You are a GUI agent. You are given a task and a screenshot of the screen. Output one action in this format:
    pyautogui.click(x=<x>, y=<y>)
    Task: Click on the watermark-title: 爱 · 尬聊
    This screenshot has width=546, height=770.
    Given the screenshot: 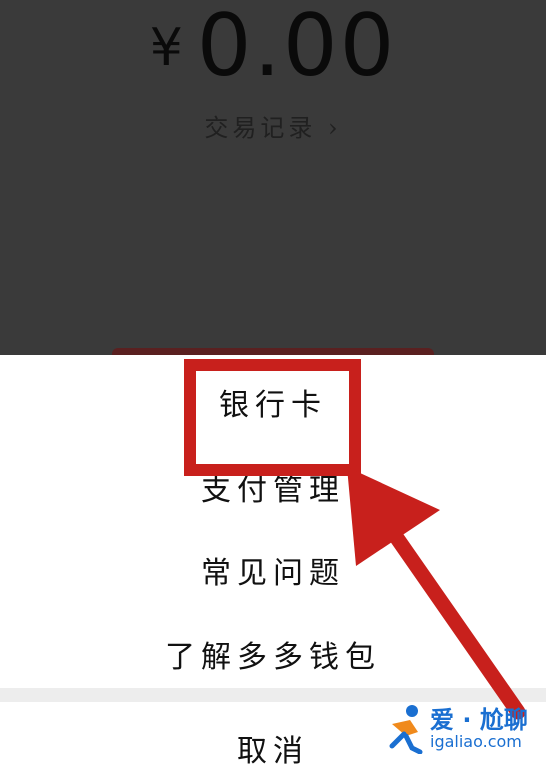 What is the action you would take?
    pyautogui.click(x=479, y=720)
    